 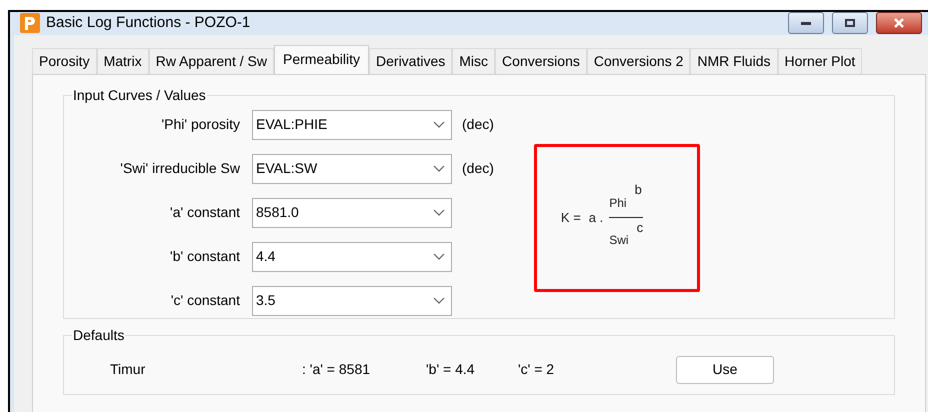 What do you see at coordinates (640, 228) in the screenshot?
I see `formula-exponent: c` at bounding box center [640, 228].